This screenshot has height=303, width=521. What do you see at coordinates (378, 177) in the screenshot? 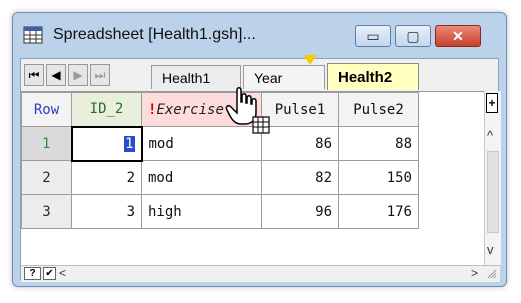
I see `cell-pulse2: 150` at bounding box center [378, 177].